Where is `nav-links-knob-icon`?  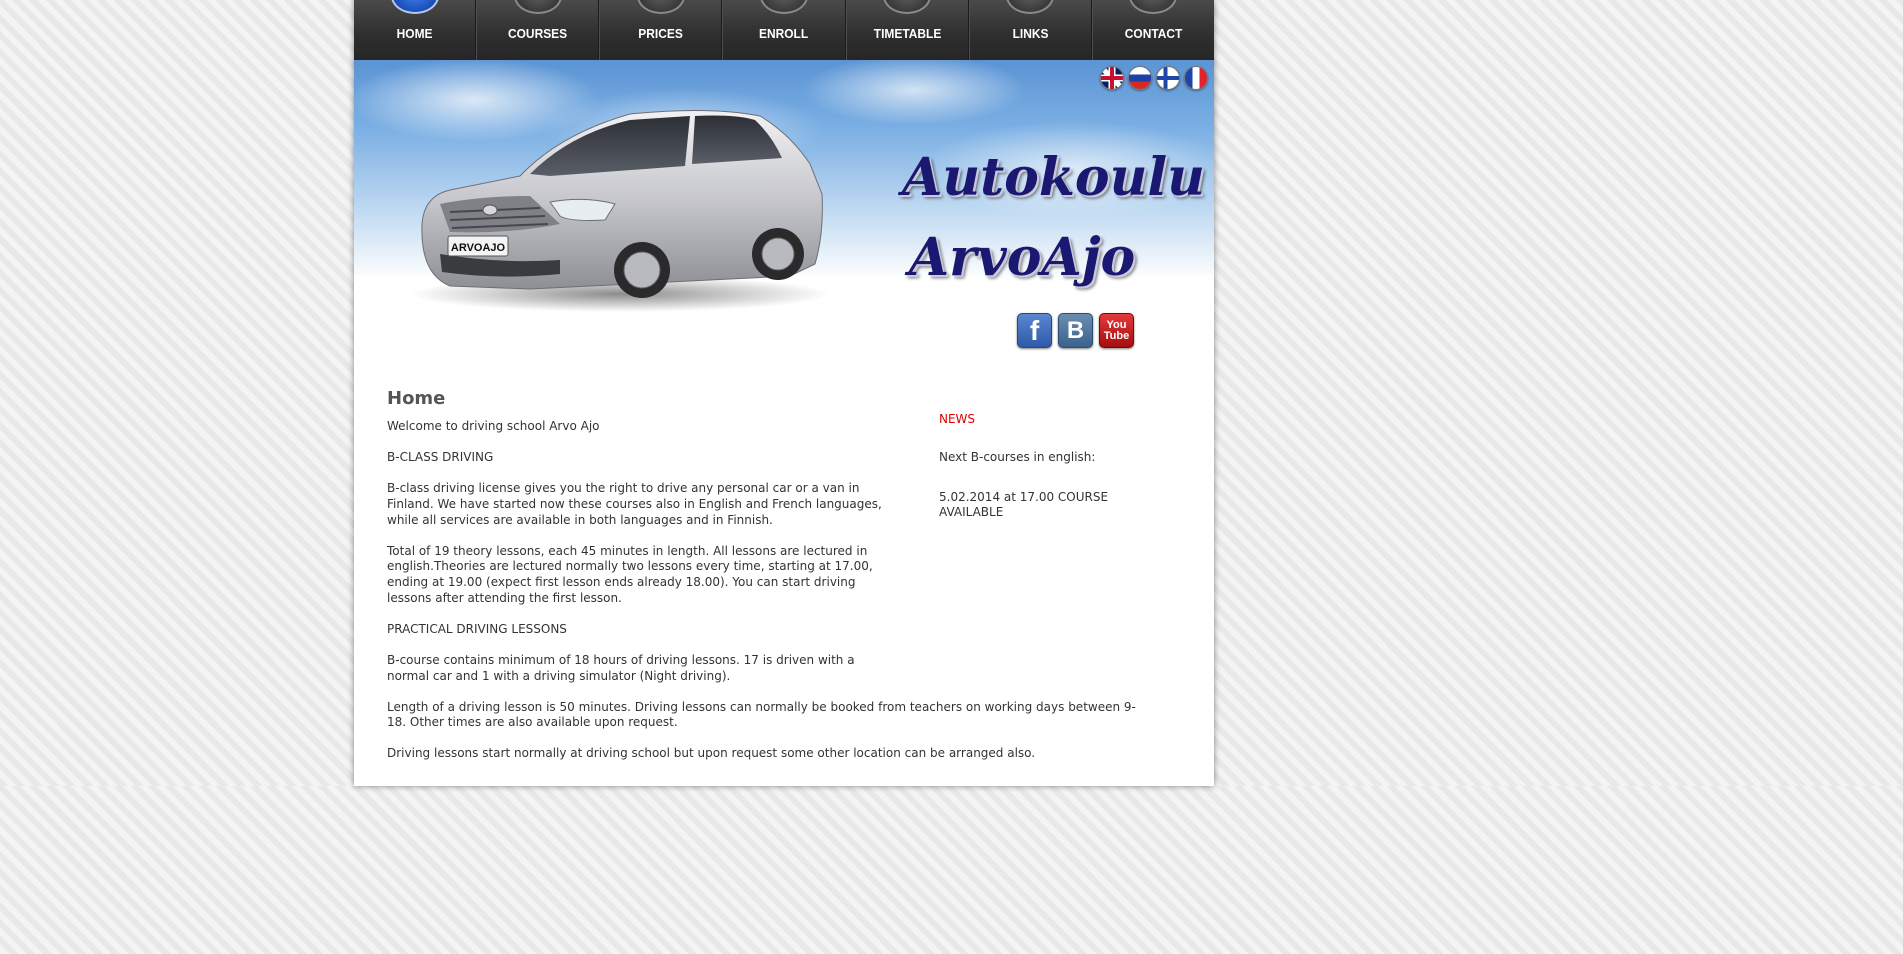
nav-links-knob-icon is located at coordinates (1030, 7).